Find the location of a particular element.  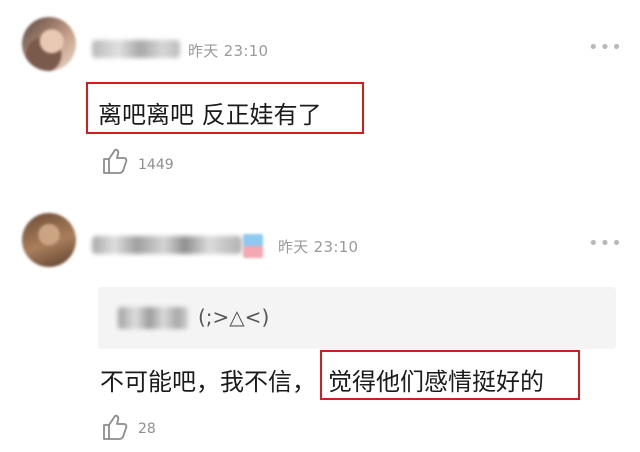

comment-text-highlighted: 觉得他们感情挺好的 is located at coordinates (436, 382).